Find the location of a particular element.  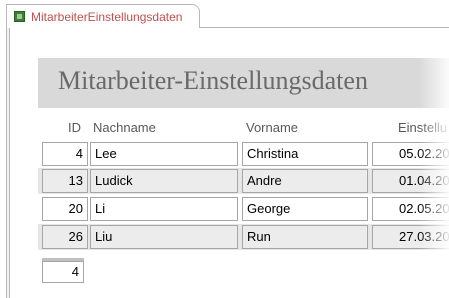

form-title: Mitarbeiter-Einstellungsdaten is located at coordinates (213, 80).